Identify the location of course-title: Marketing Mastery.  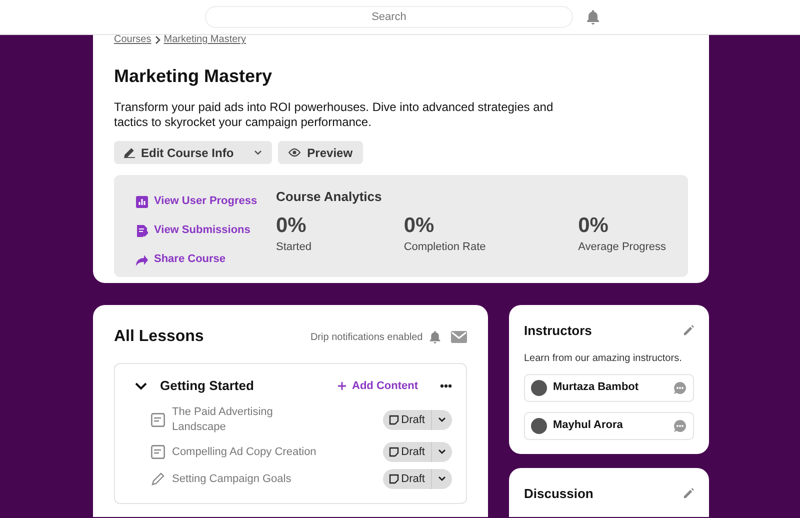
(194, 76).